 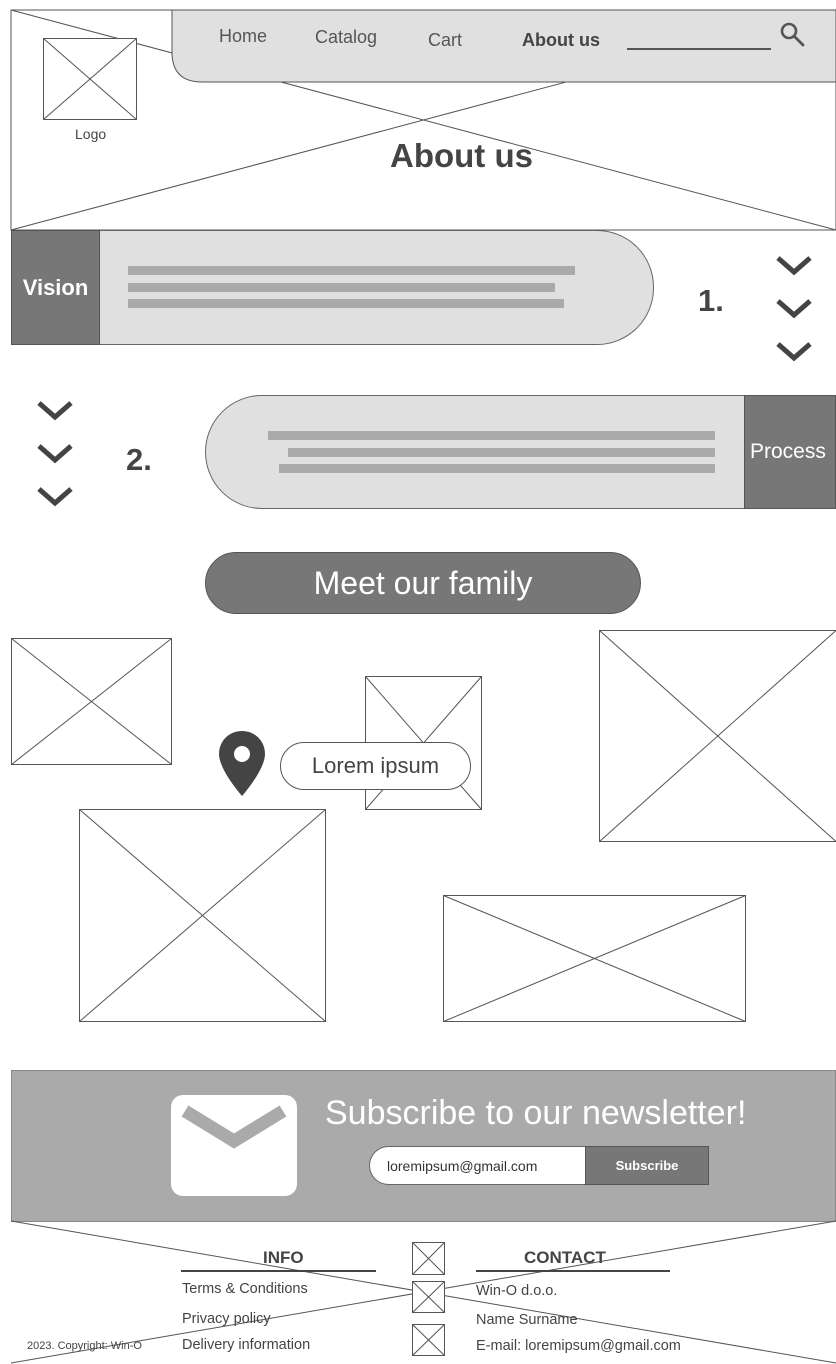 What do you see at coordinates (445, 40) in the screenshot?
I see `nav-cart: Cart` at bounding box center [445, 40].